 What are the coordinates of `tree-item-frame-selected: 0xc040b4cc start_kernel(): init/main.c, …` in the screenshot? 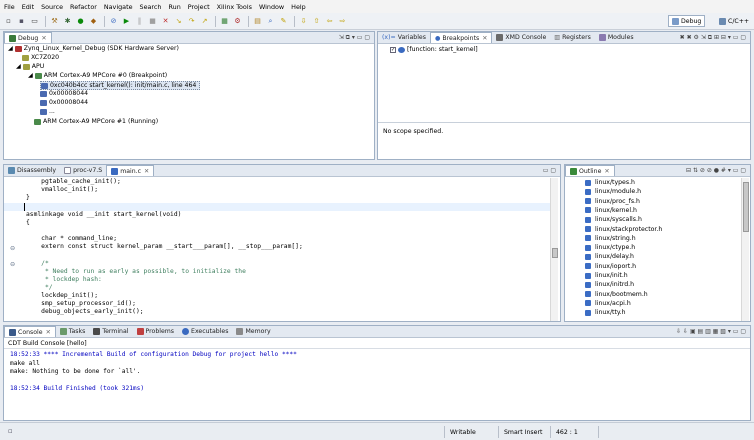 It's located at (120, 85).